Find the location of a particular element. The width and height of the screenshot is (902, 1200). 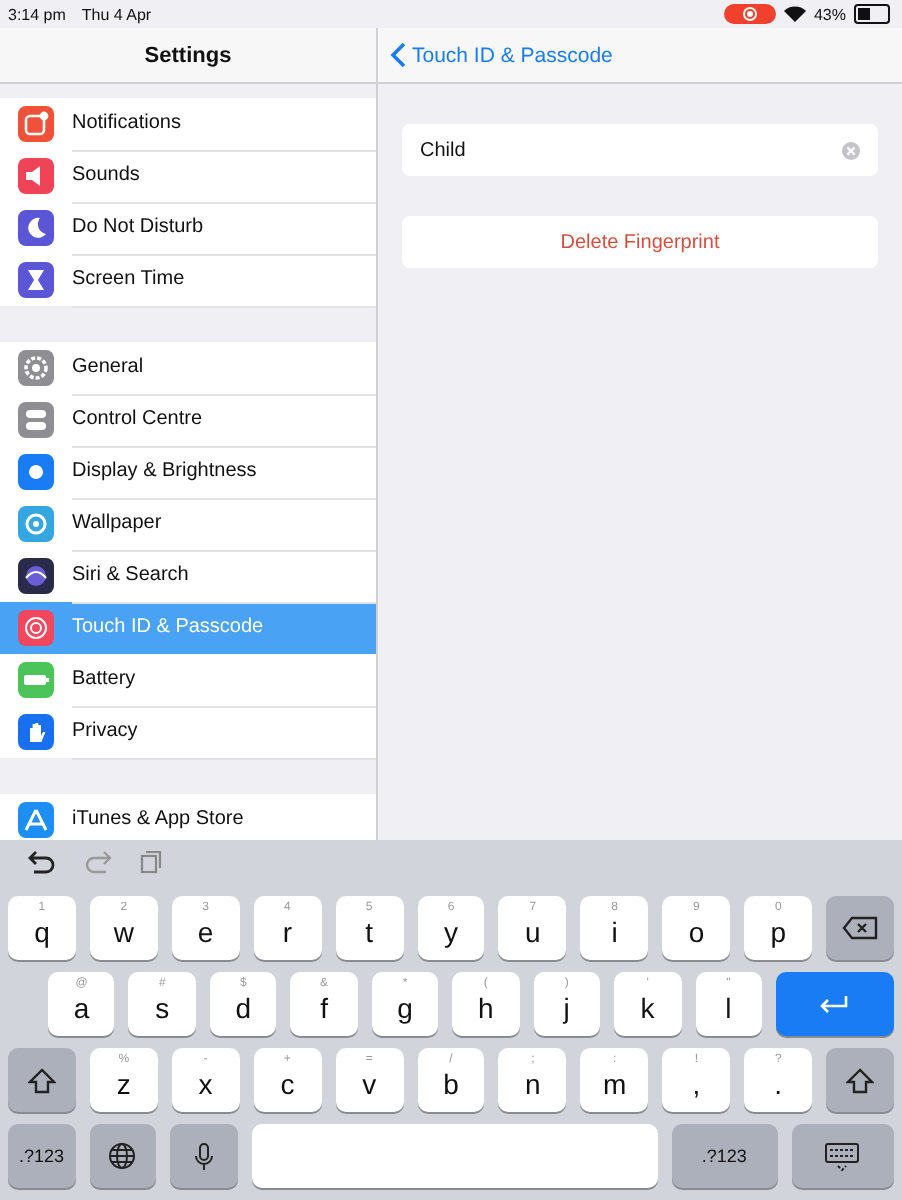

settings-item: Display & Brightness is located at coordinates (188, 472).